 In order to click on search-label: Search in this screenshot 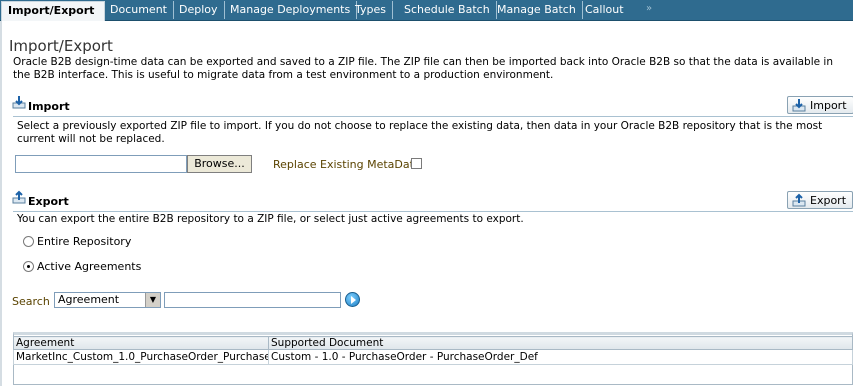, I will do `click(31, 301)`.